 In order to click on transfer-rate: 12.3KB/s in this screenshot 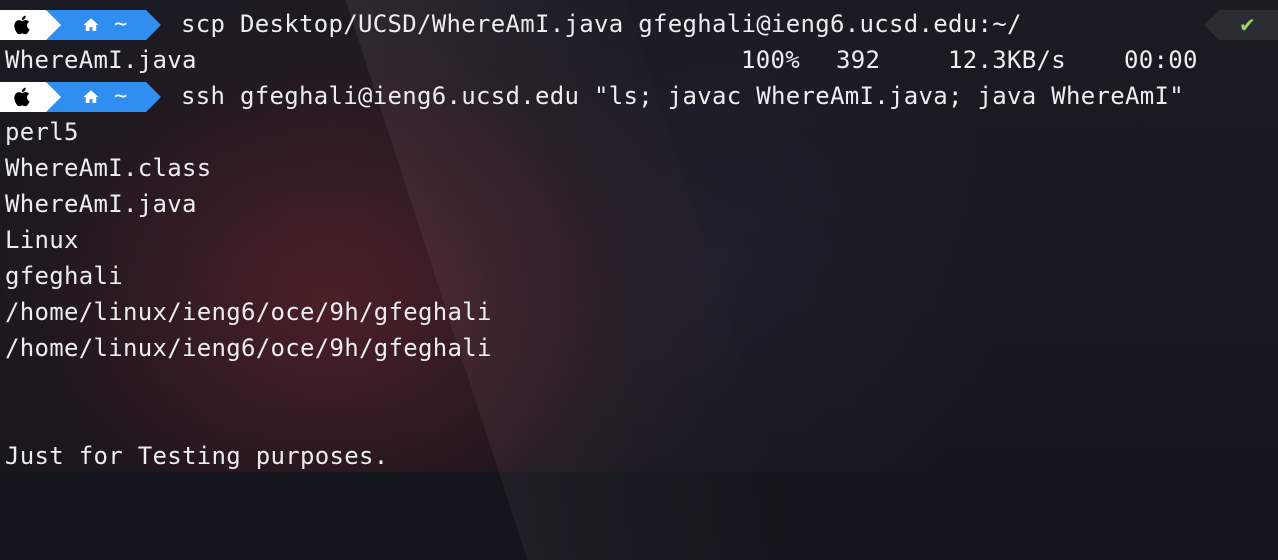, I will do `click(1007, 60)`.